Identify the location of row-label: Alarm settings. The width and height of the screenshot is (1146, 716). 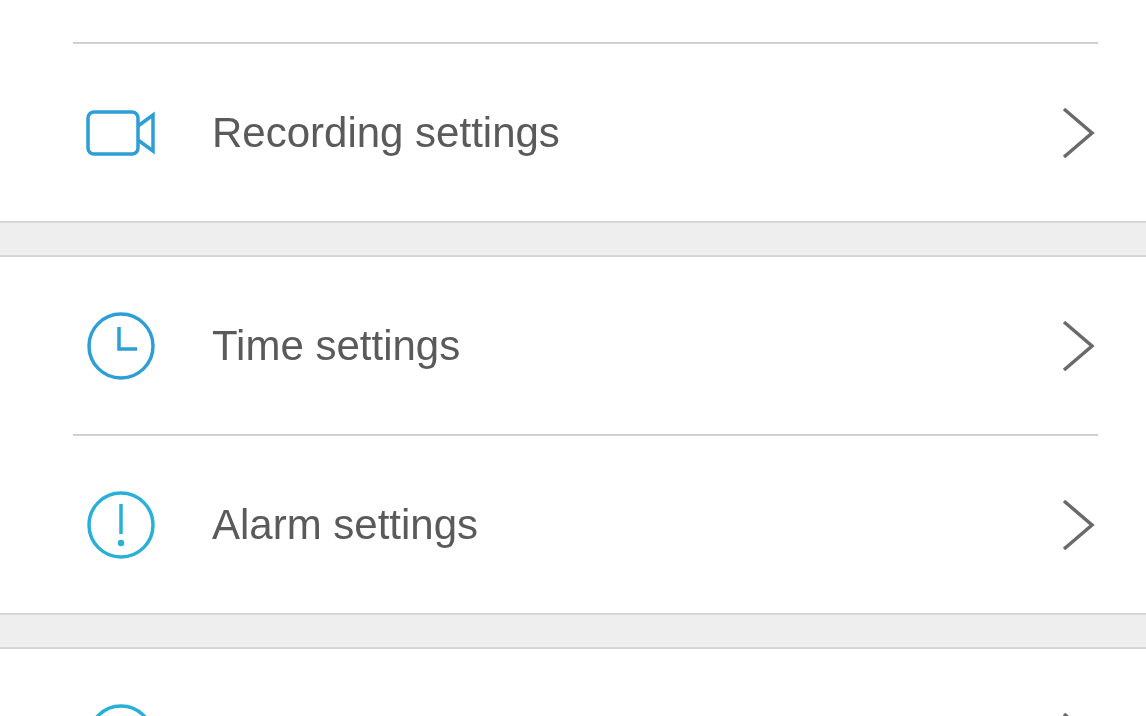
(346, 524).